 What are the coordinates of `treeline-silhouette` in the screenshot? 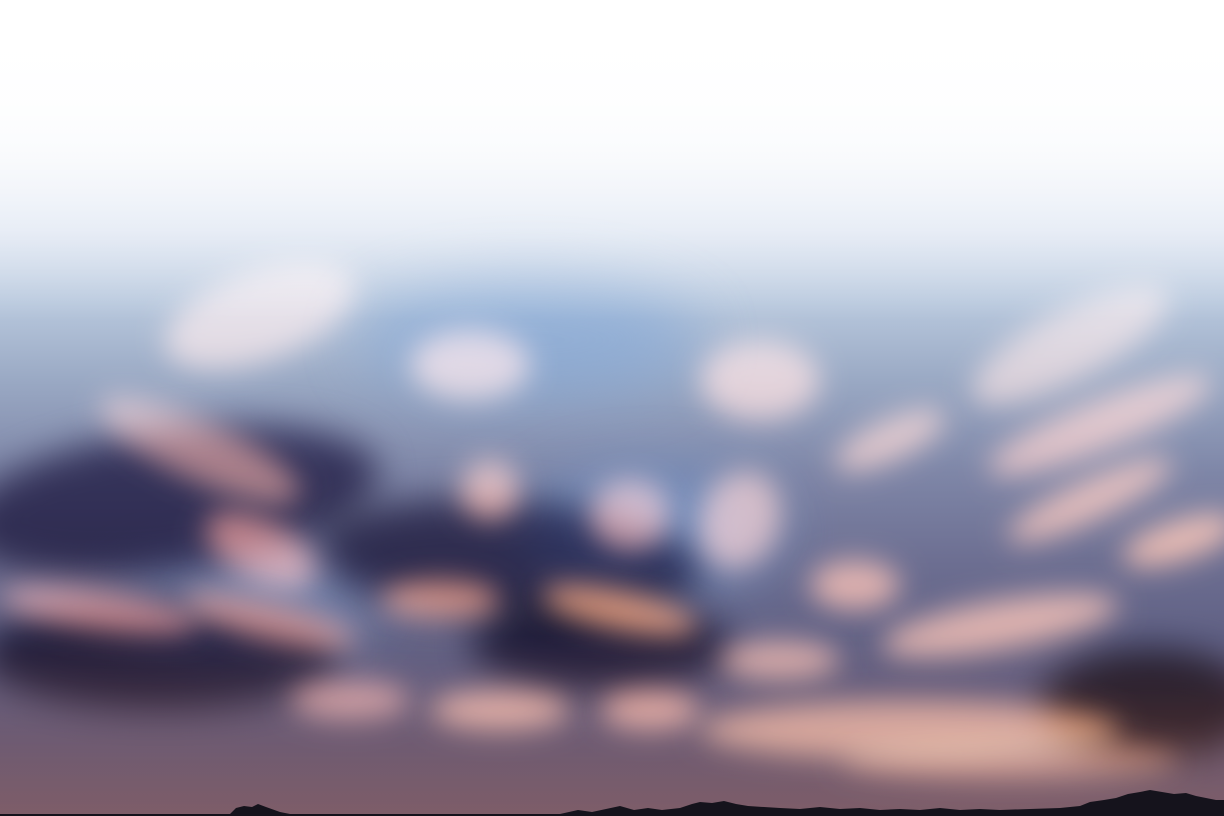 It's located at (612, 803).